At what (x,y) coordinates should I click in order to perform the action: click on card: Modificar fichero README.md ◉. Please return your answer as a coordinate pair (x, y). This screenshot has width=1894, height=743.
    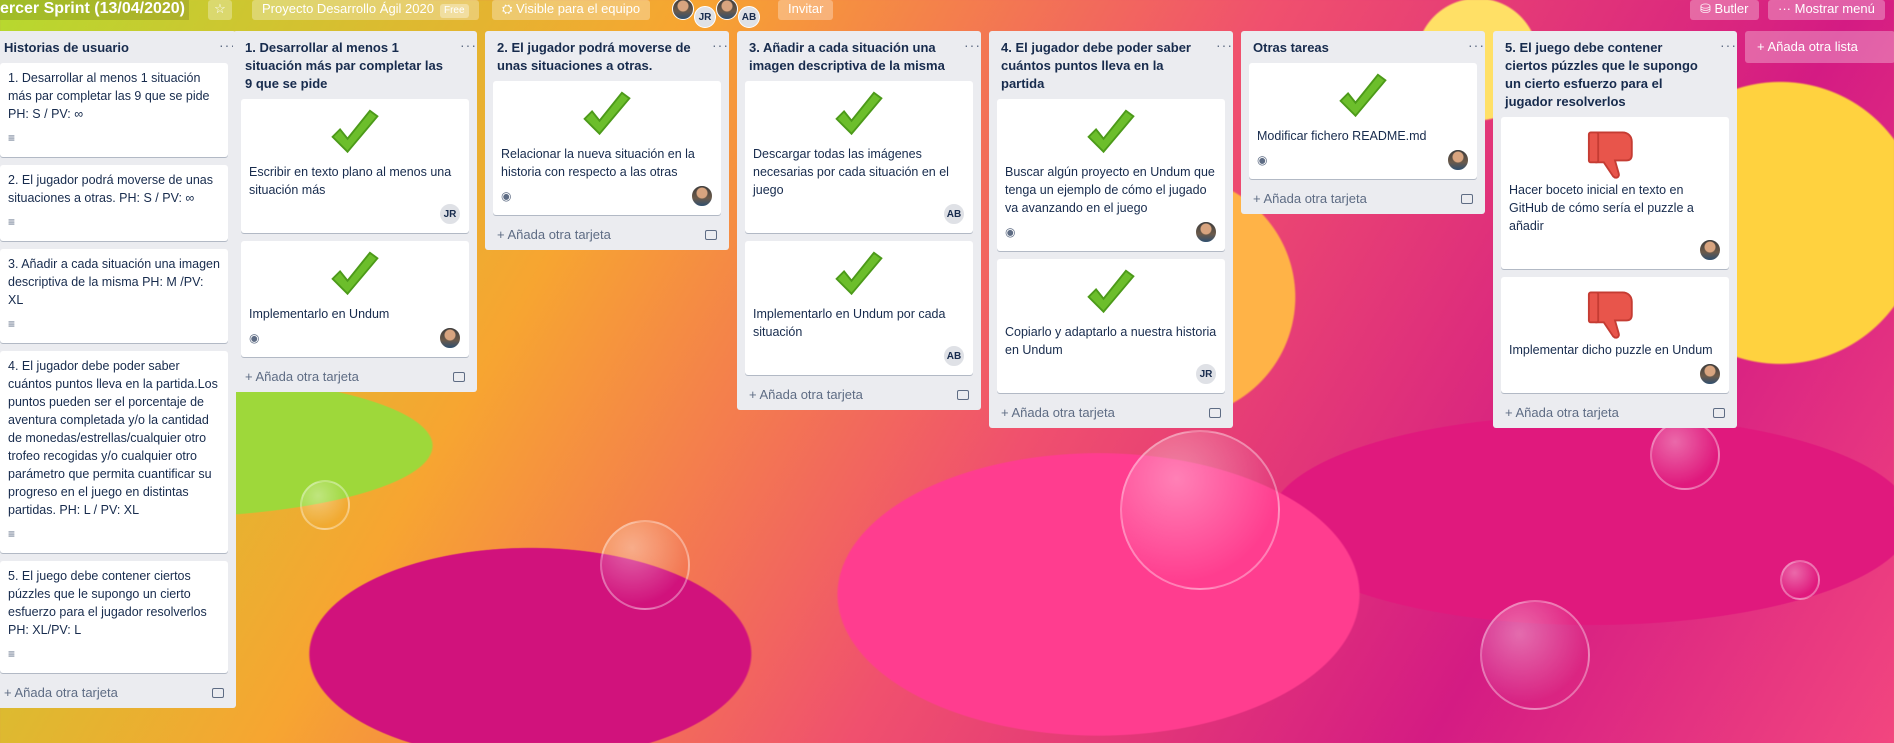
    Looking at the image, I should click on (1363, 121).